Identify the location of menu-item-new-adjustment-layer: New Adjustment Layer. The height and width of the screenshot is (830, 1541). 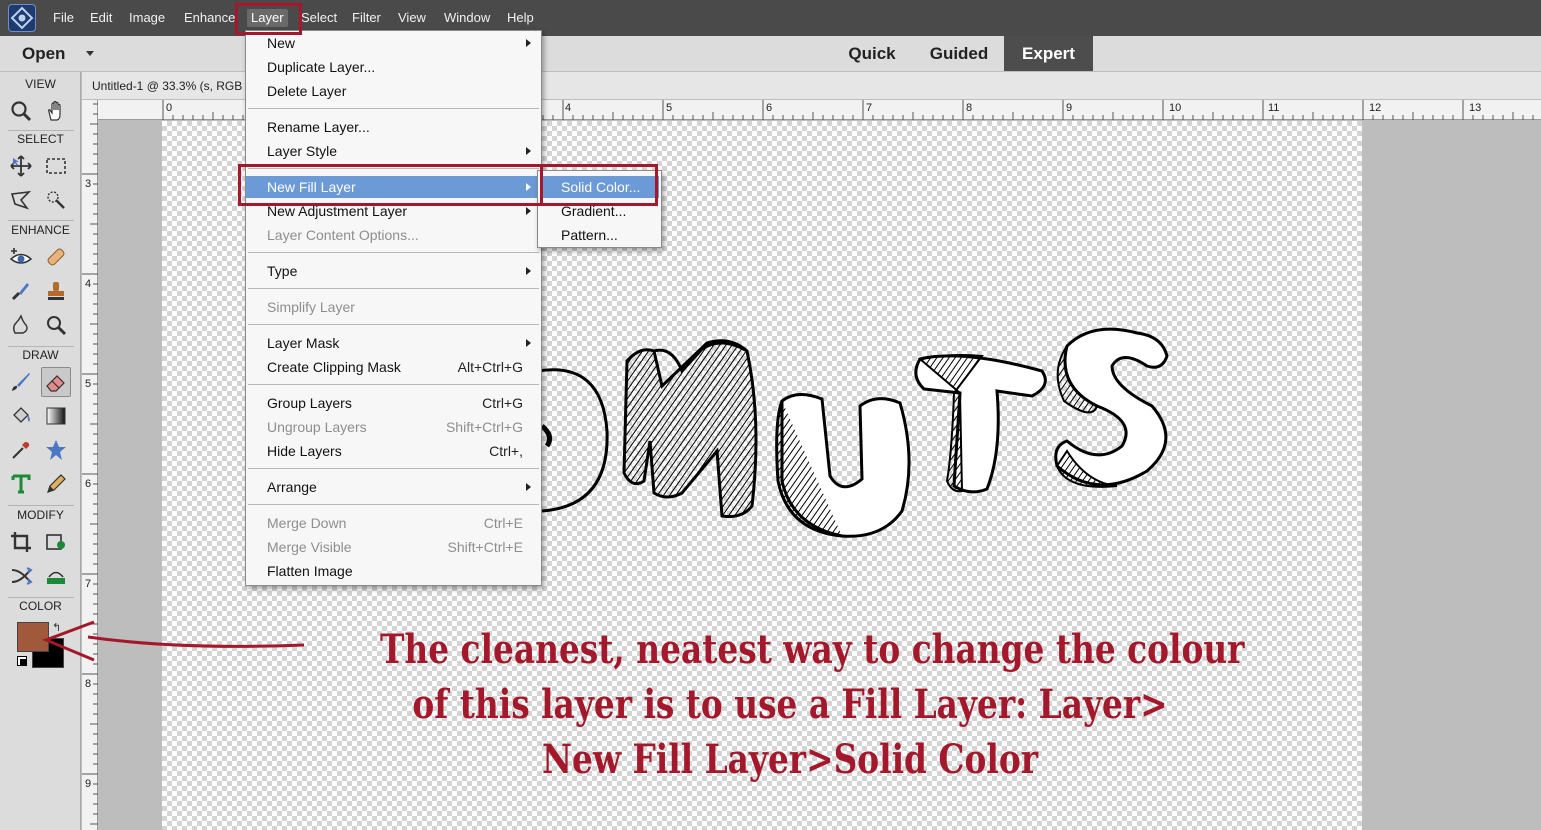
(393, 211).